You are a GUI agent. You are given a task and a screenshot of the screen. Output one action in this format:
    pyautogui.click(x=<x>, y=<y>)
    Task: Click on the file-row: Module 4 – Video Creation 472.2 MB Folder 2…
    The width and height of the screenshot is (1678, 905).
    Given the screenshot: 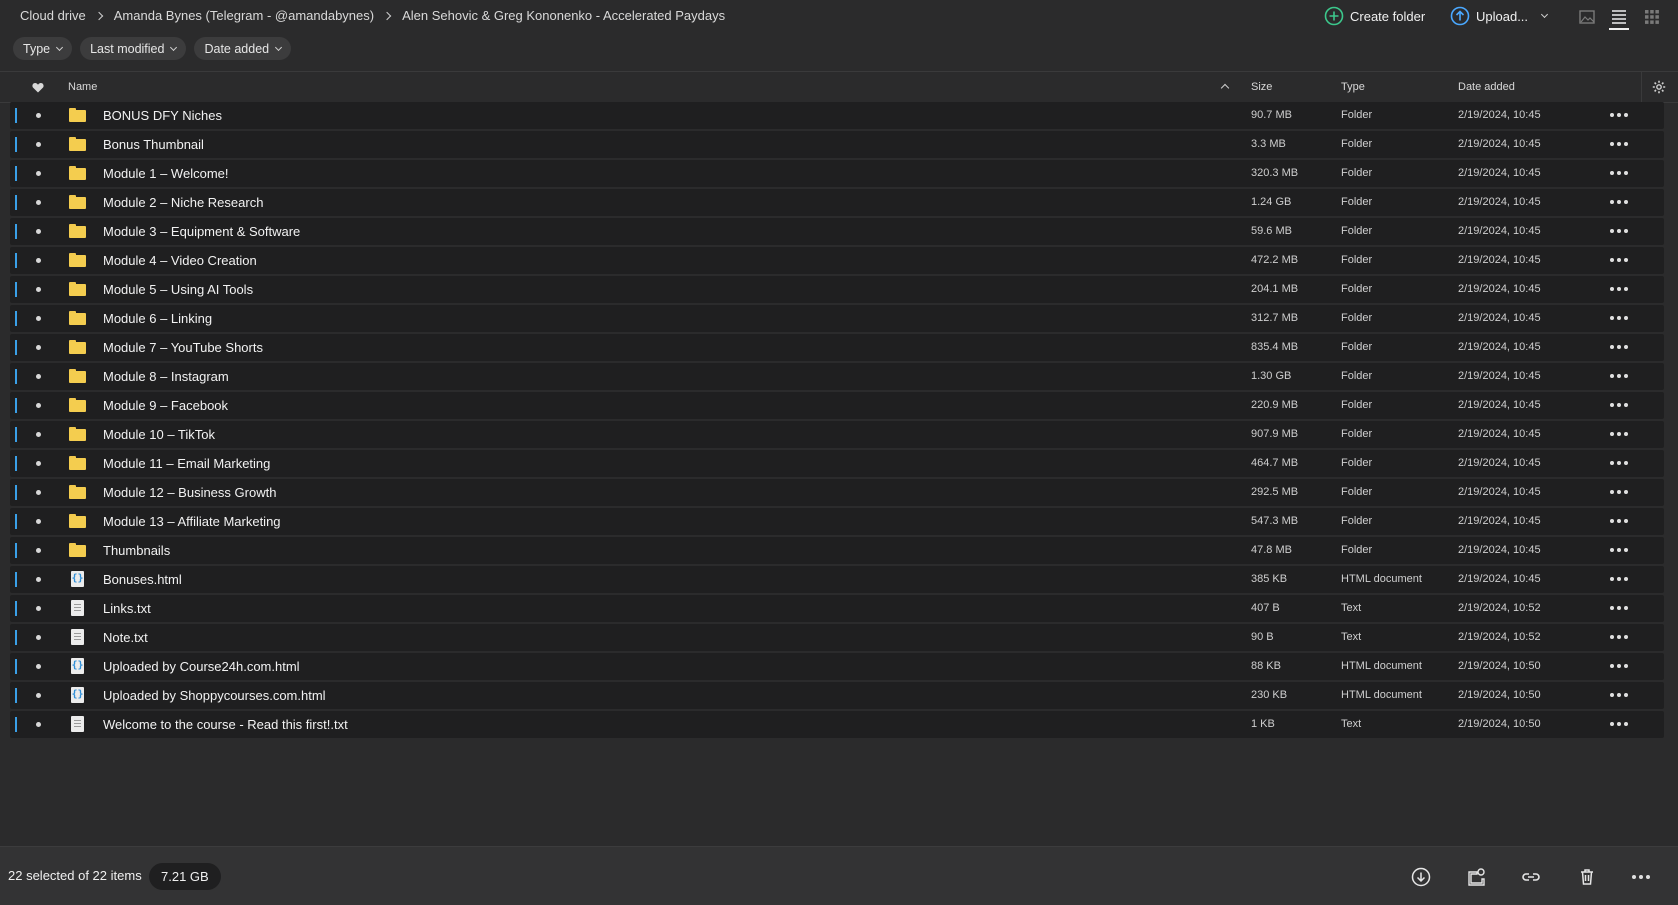 What is the action you would take?
    pyautogui.click(x=837, y=260)
    